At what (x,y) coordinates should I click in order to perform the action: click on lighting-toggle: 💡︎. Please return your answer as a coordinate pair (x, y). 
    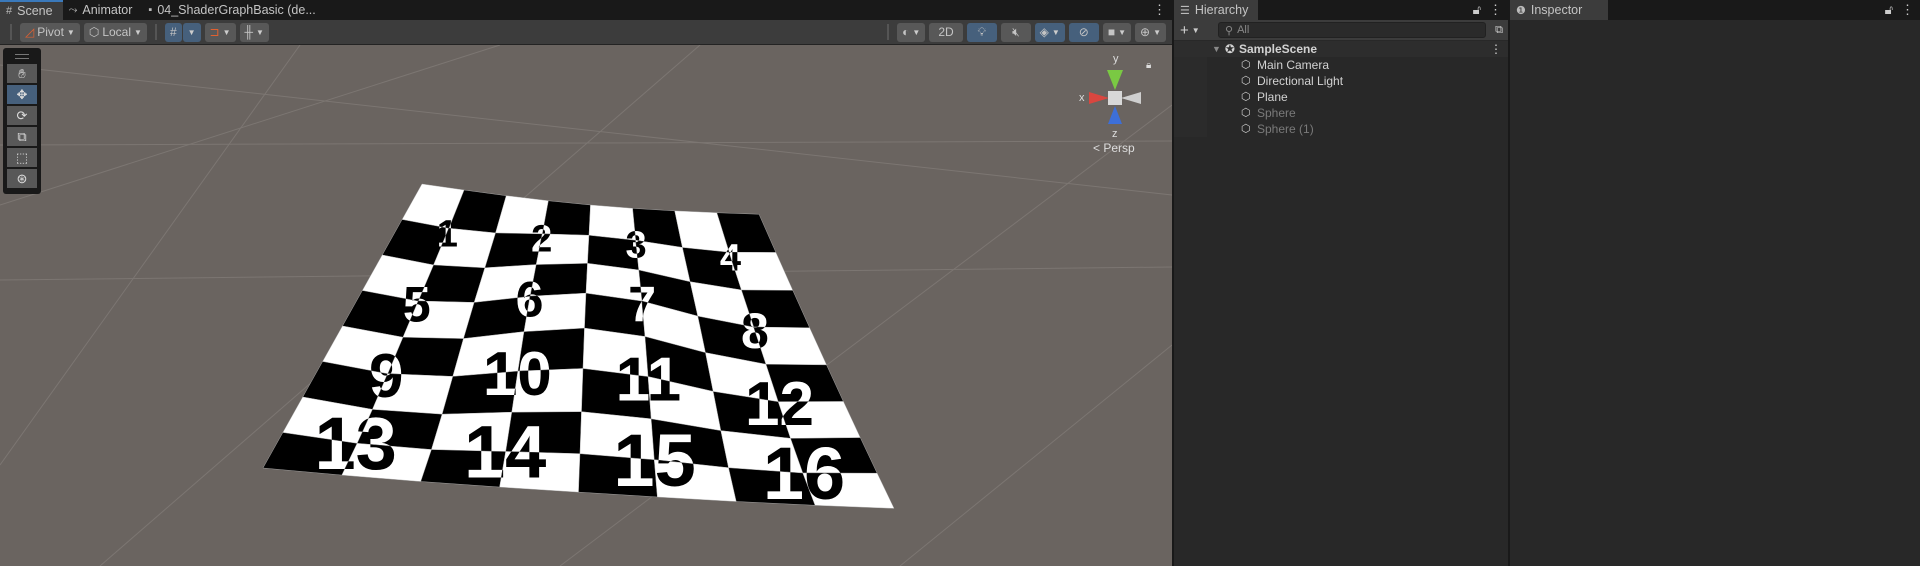
    Looking at the image, I should click on (982, 32).